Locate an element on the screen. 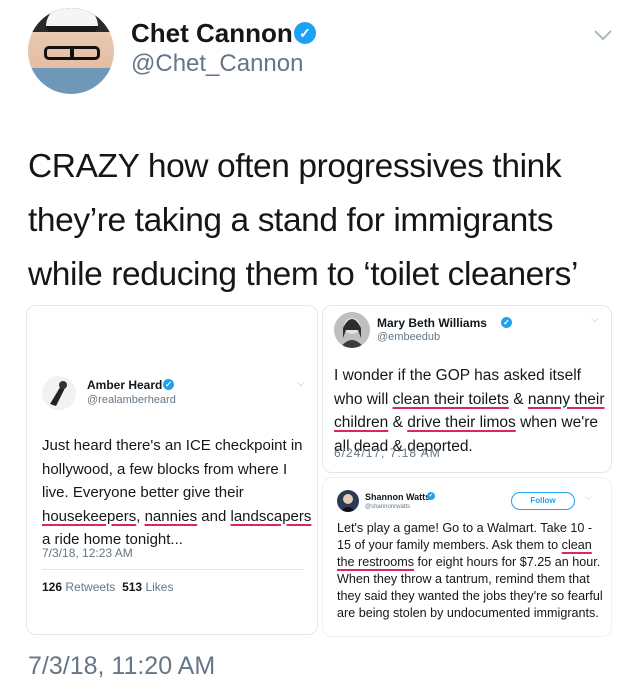 The image size is (640, 696). embed-author-handle: @shannonrwatts is located at coordinates (388, 507).